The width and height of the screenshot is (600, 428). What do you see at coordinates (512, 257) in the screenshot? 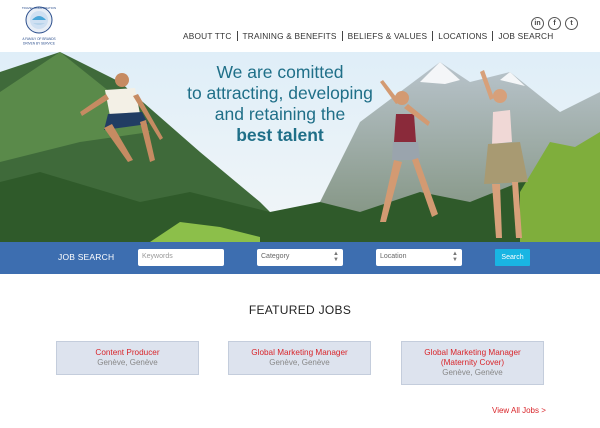
I see `search-button: Search` at bounding box center [512, 257].